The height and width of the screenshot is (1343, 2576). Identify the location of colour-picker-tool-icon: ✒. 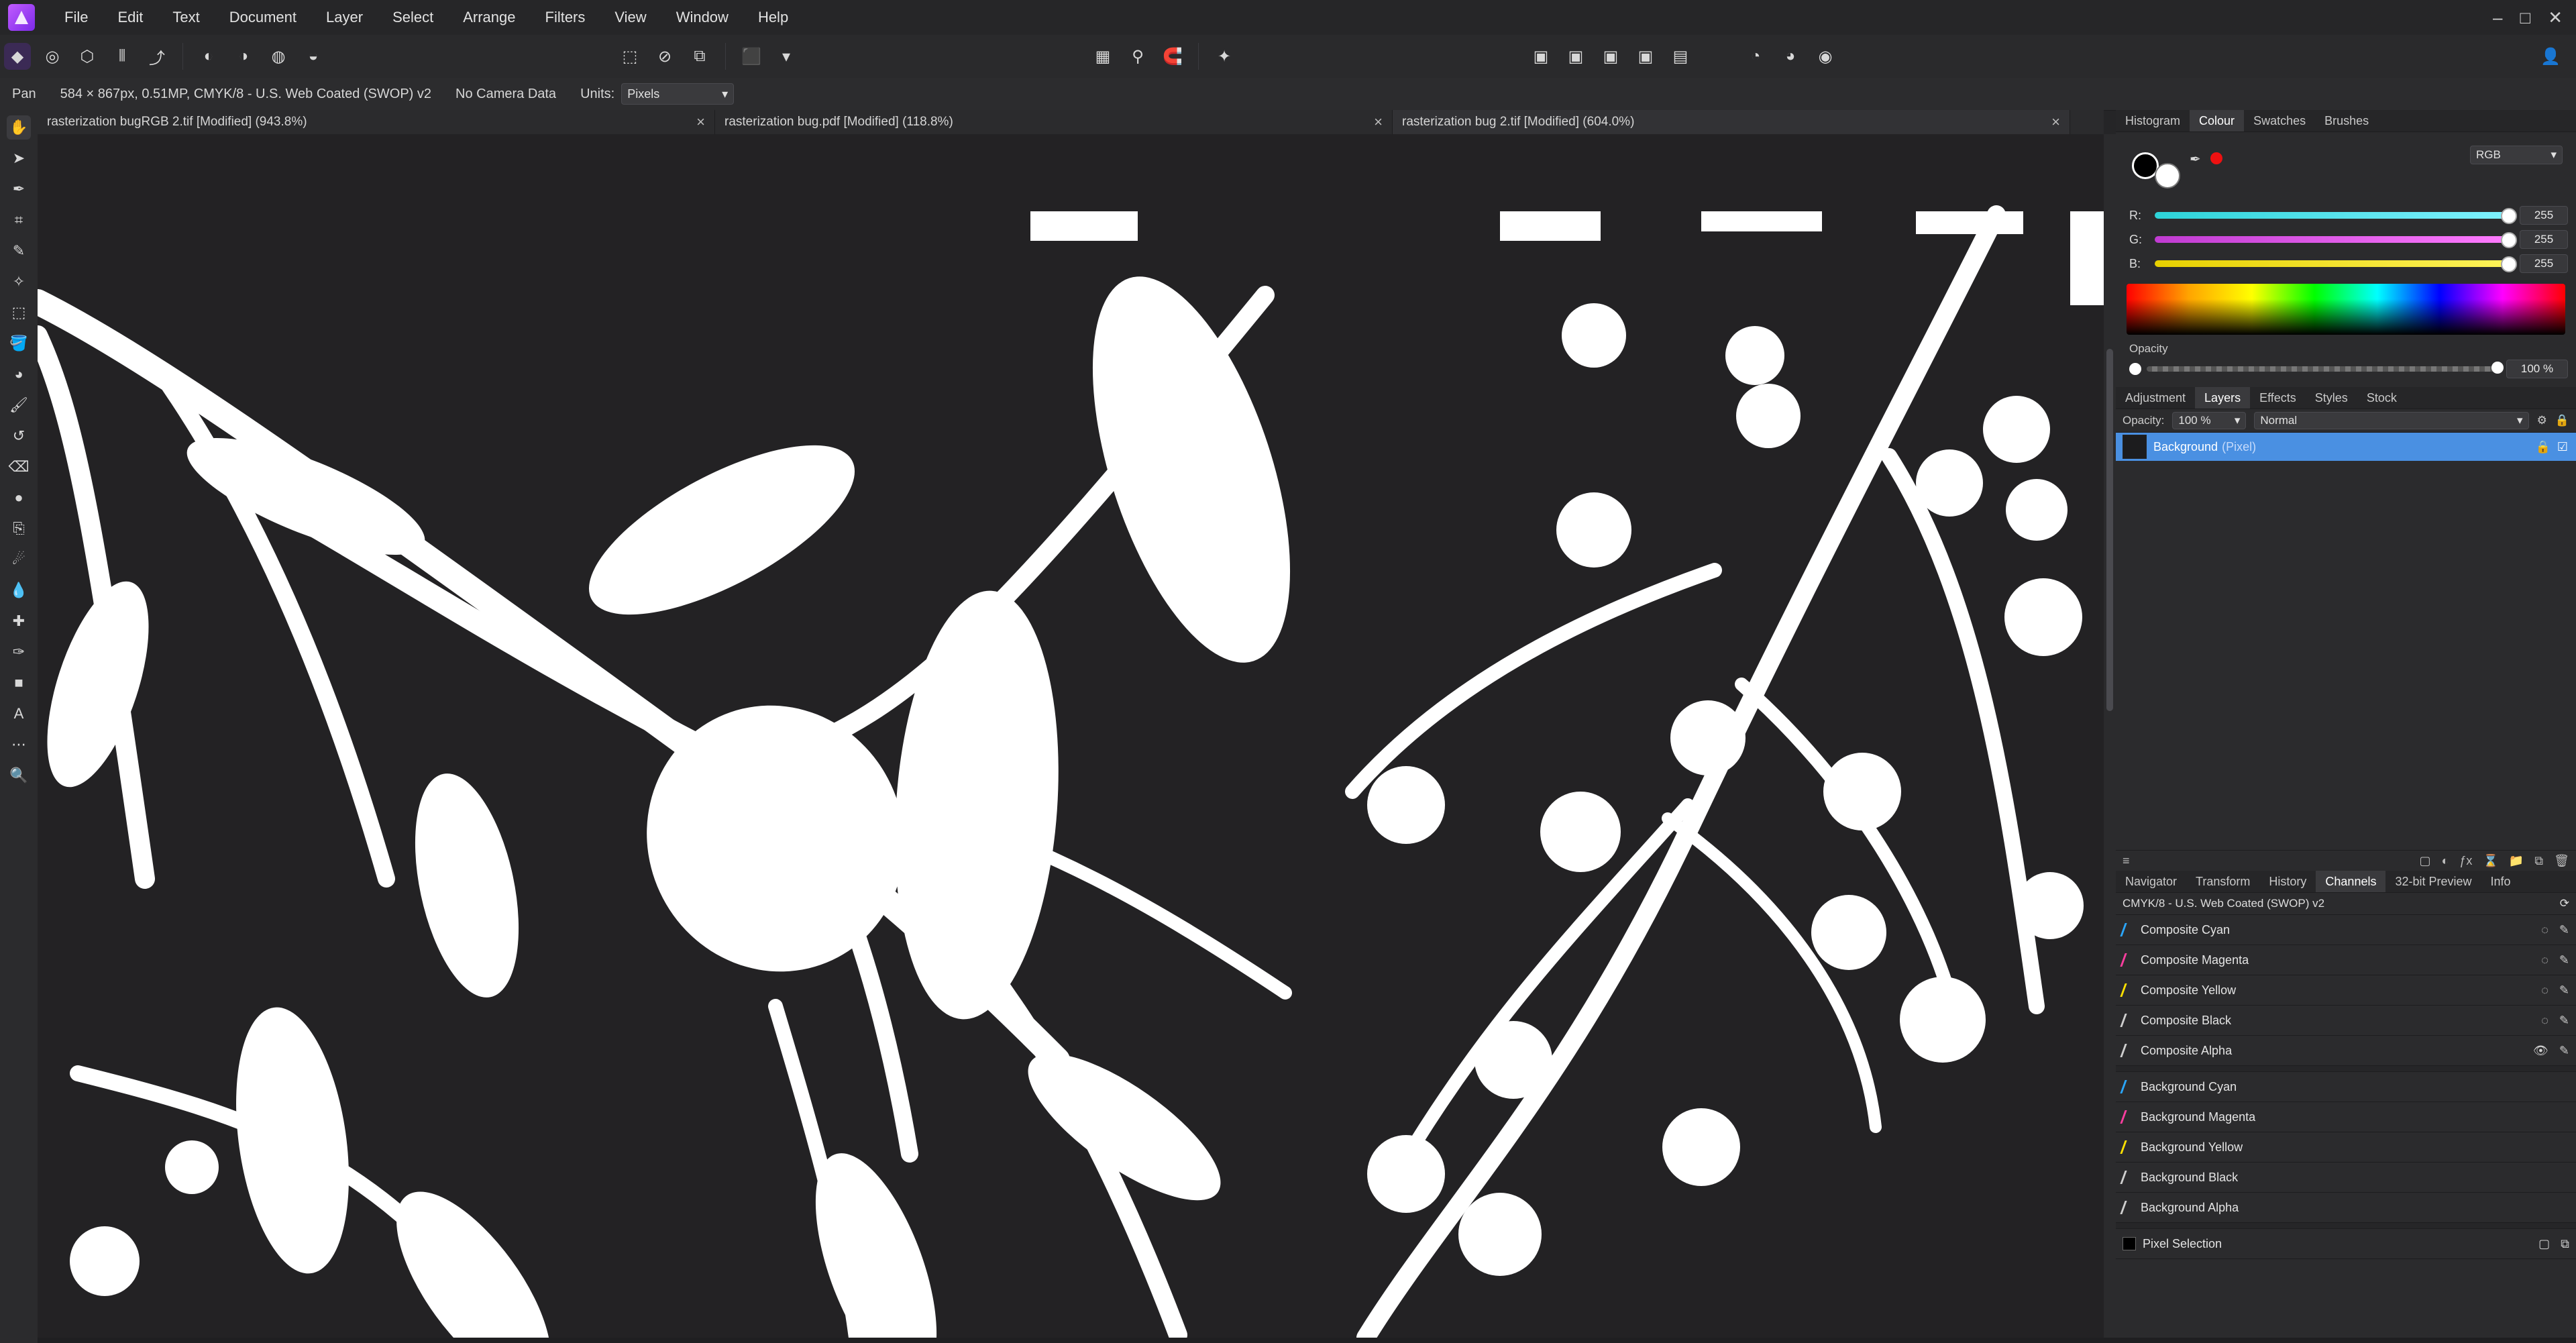
(19, 189).